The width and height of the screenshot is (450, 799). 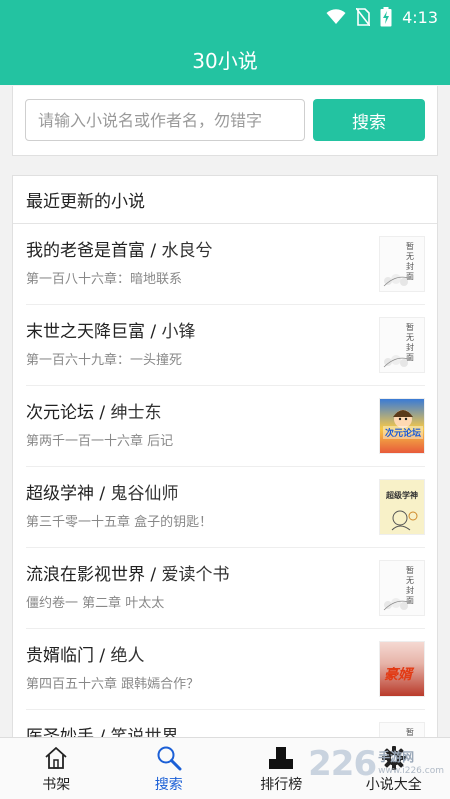 I want to click on nav-bookshelf: 书架, so click(x=56, y=768).